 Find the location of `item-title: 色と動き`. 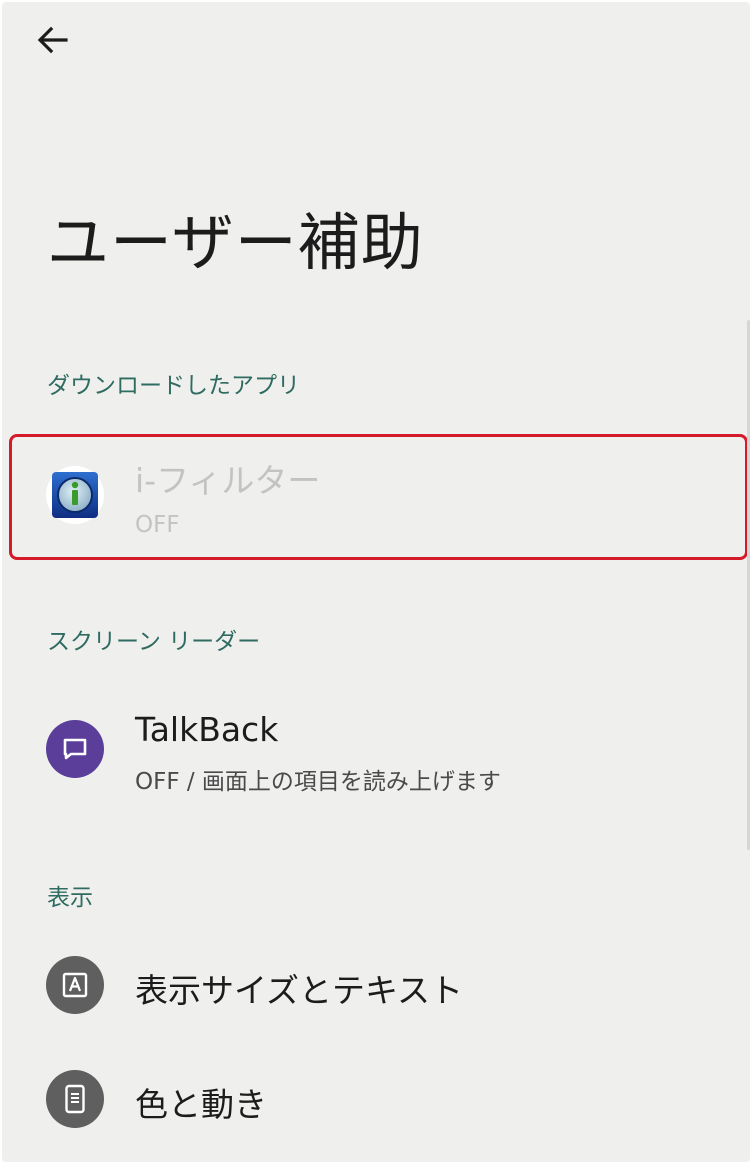

item-title: 色と動き is located at coordinates (201, 1104).